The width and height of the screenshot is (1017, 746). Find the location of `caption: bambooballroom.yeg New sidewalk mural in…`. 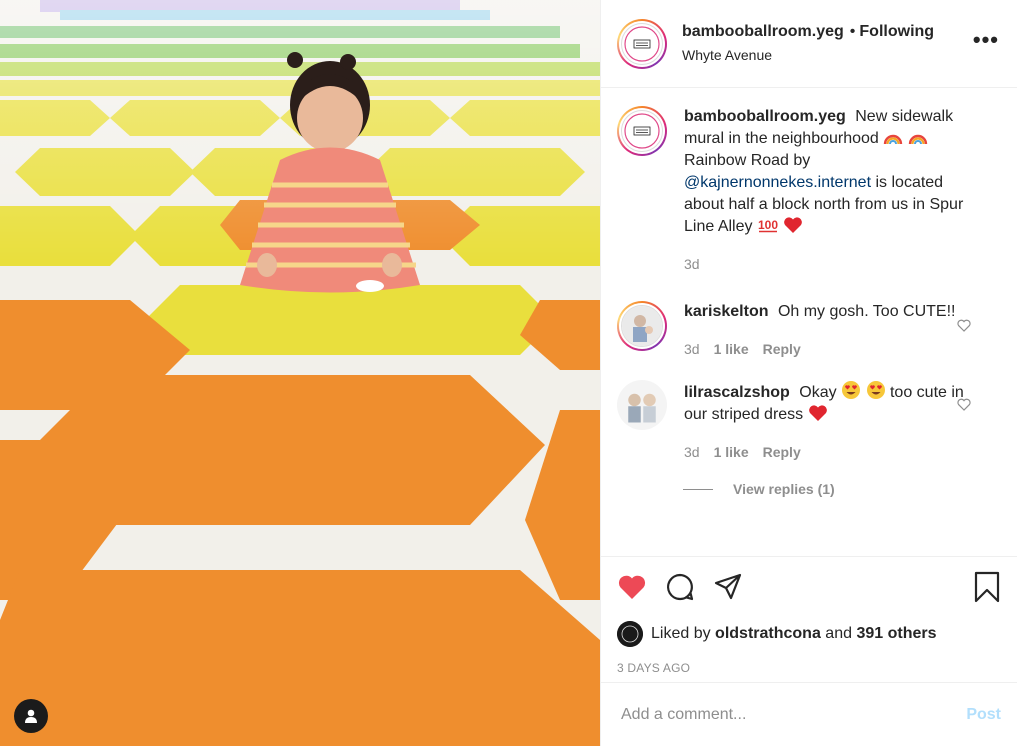

caption: bambooballroom.yeg New sidewalk mural in… is located at coordinates (809, 190).